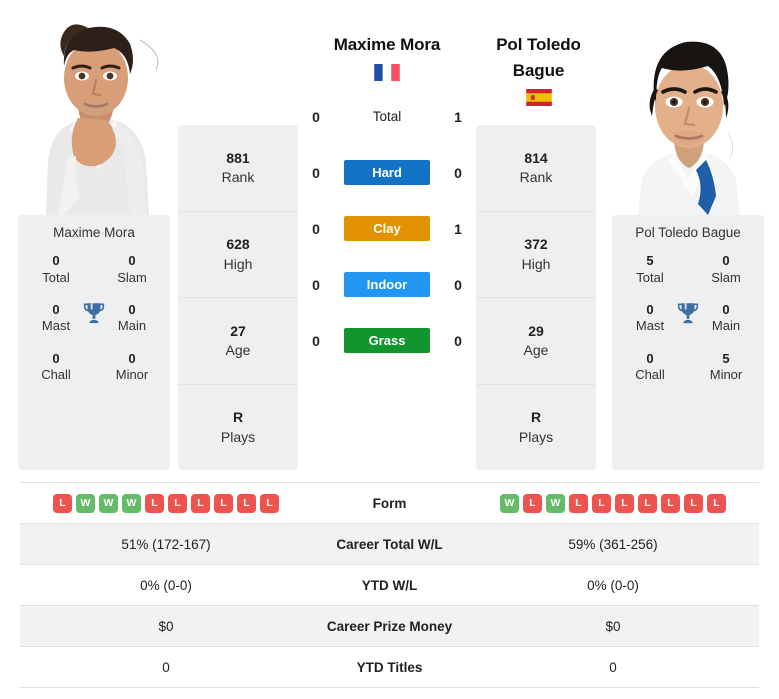 The image size is (779, 699). What do you see at coordinates (132, 326) in the screenshot?
I see `title-label: Main` at bounding box center [132, 326].